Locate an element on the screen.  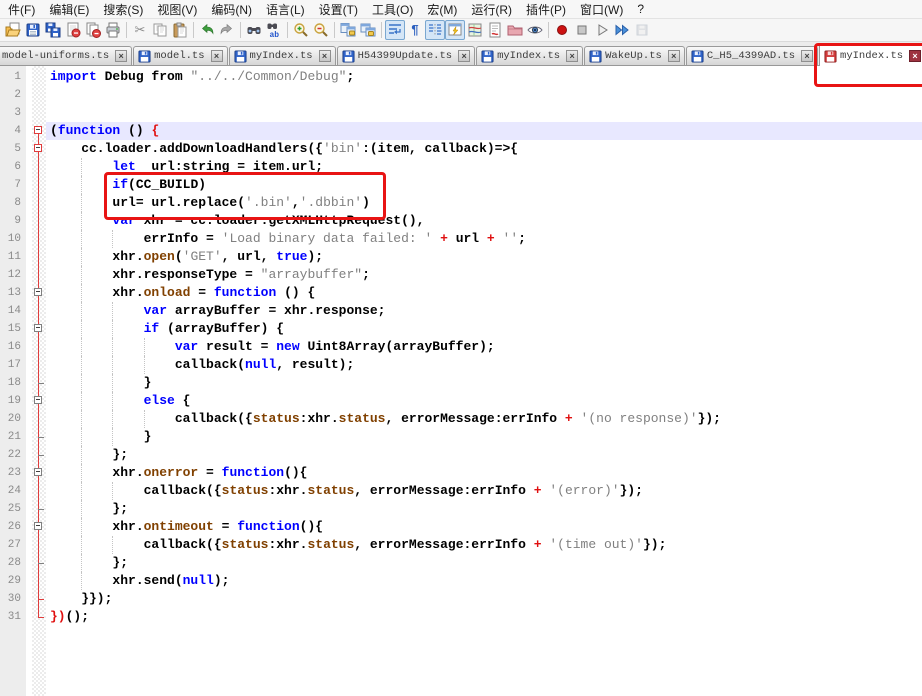
tab-model-ts-1: model.ts × is located at coordinates (180, 55).